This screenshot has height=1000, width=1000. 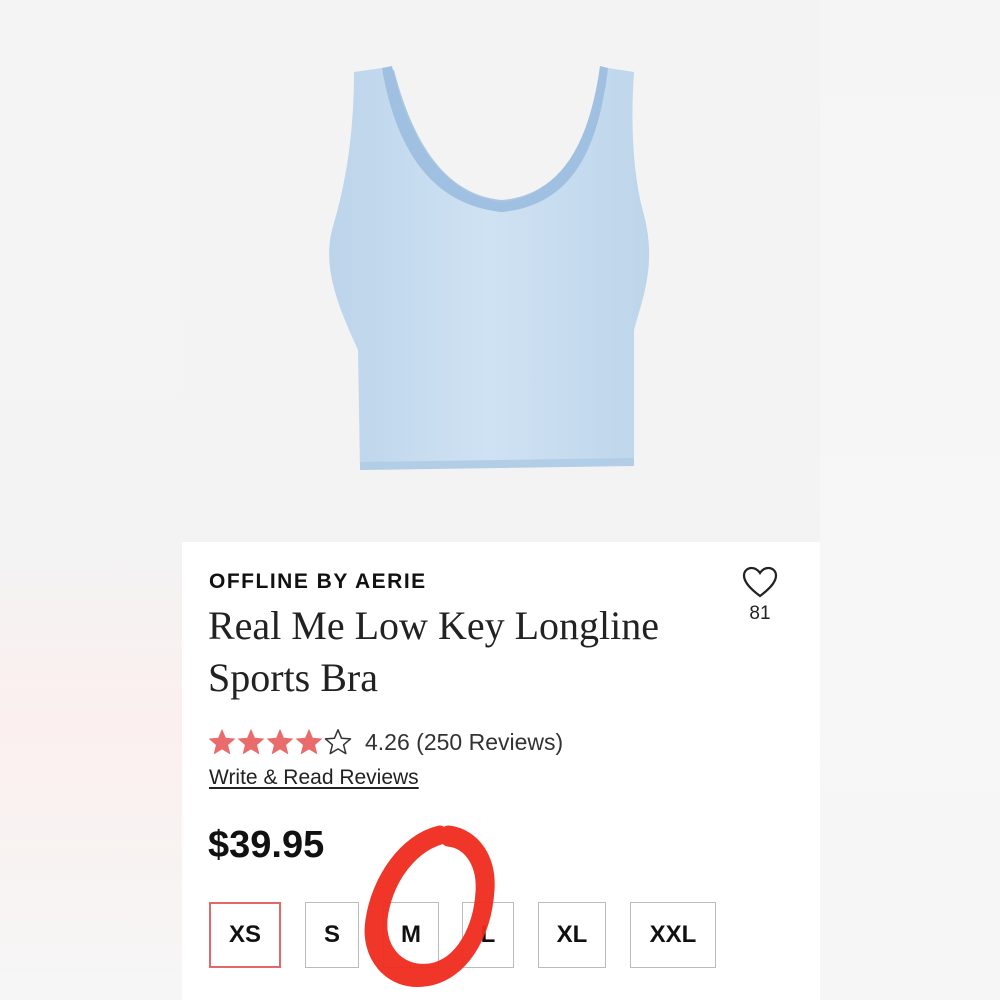 What do you see at coordinates (266, 845) in the screenshot?
I see `price: $39.95` at bounding box center [266, 845].